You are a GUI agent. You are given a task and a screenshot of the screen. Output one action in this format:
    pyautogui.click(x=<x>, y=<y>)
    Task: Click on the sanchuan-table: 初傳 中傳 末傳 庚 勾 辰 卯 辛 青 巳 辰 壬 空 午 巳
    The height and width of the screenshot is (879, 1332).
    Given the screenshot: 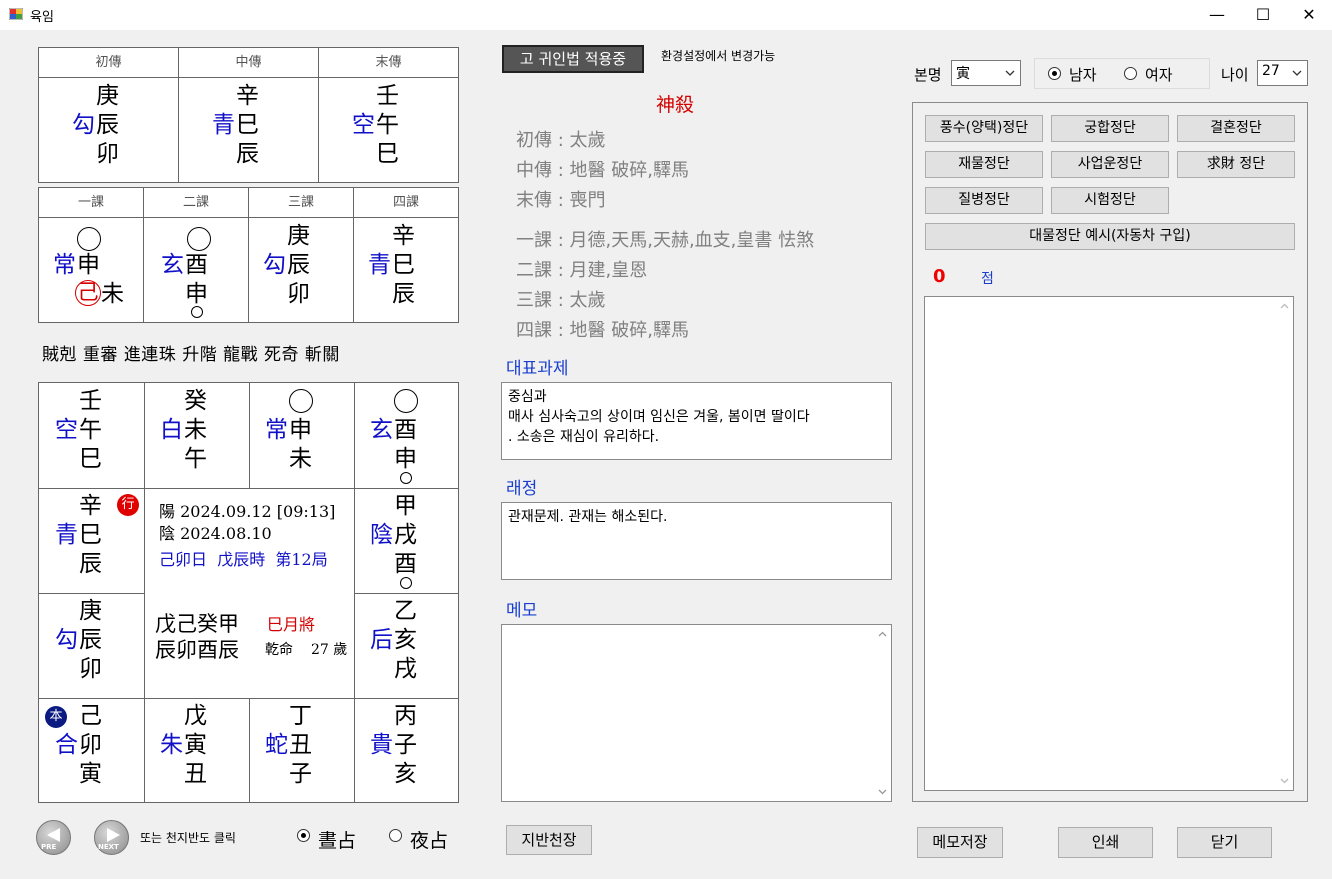 What is the action you would take?
    pyautogui.click(x=248, y=115)
    